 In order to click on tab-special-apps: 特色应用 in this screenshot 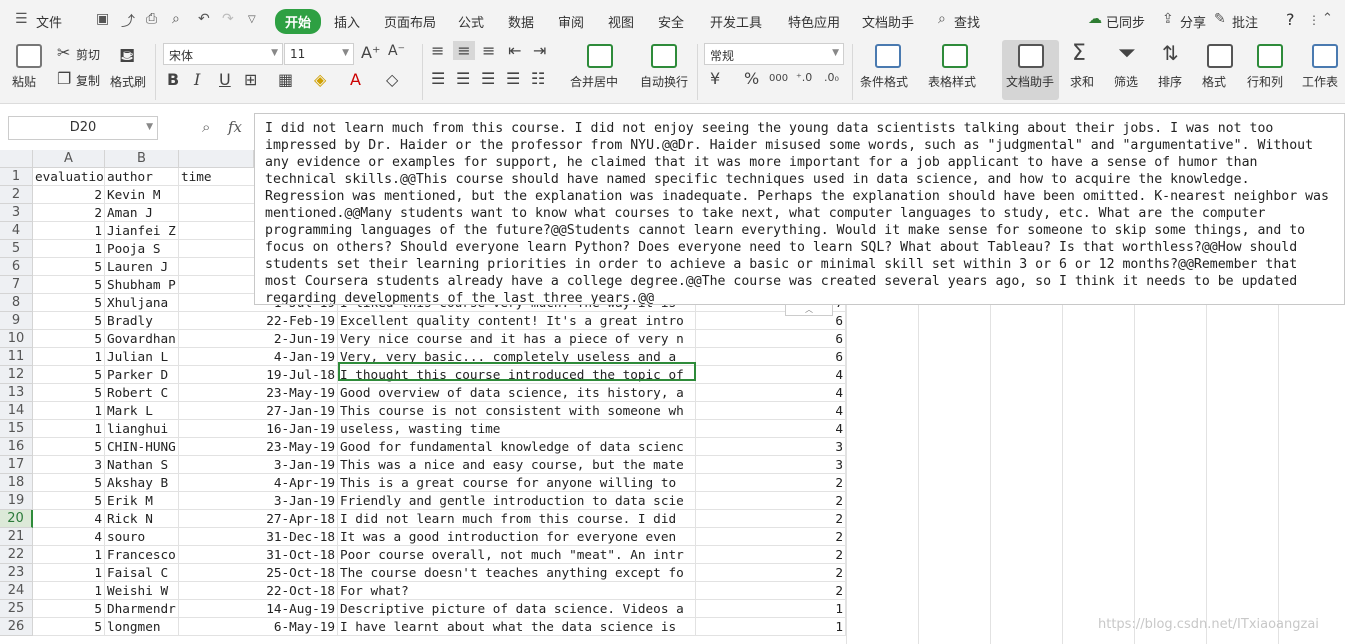, I will do `click(814, 21)`.